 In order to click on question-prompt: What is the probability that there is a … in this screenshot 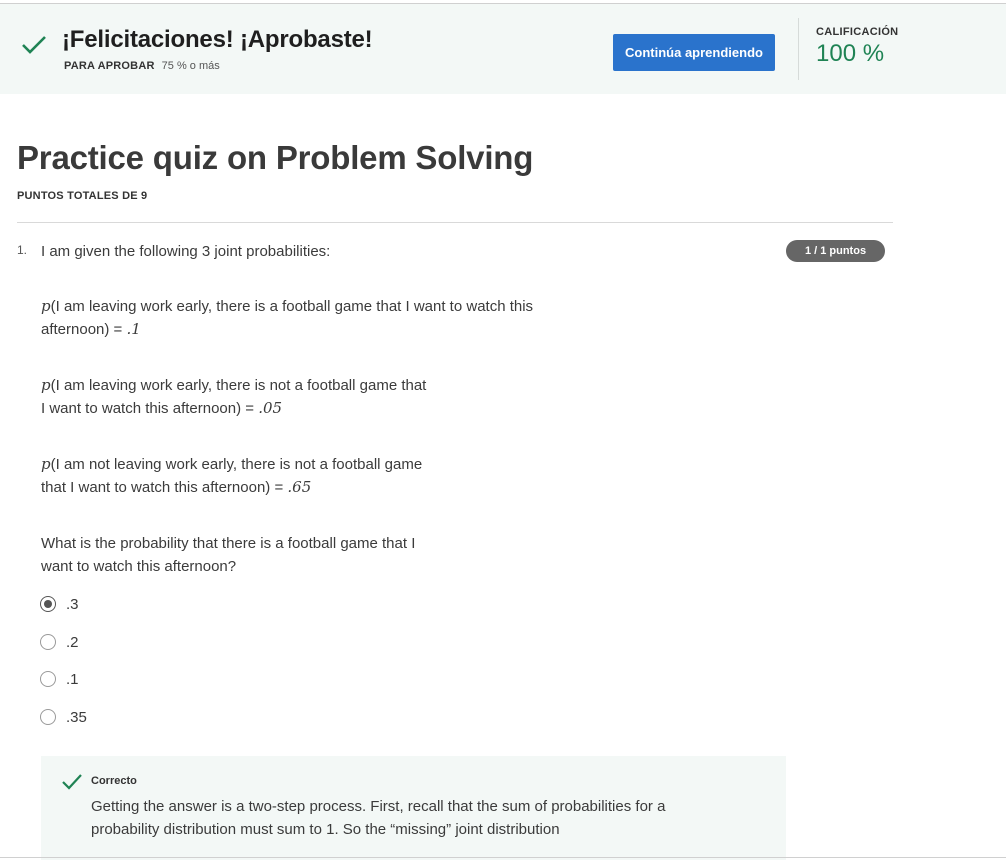, I will do `click(228, 555)`.